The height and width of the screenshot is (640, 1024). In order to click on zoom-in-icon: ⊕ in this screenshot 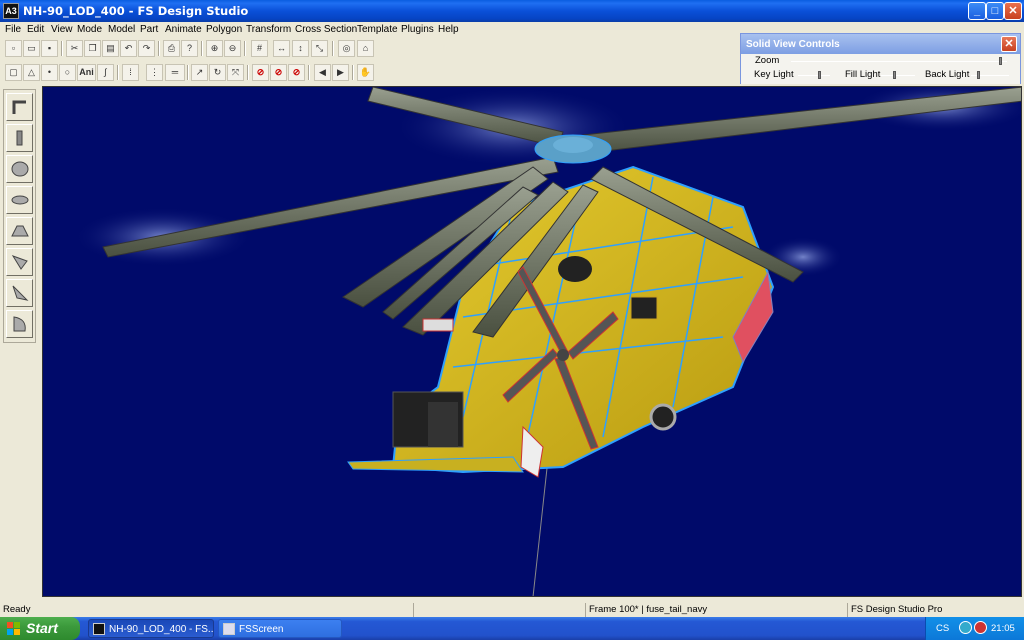, I will do `click(214, 48)`.